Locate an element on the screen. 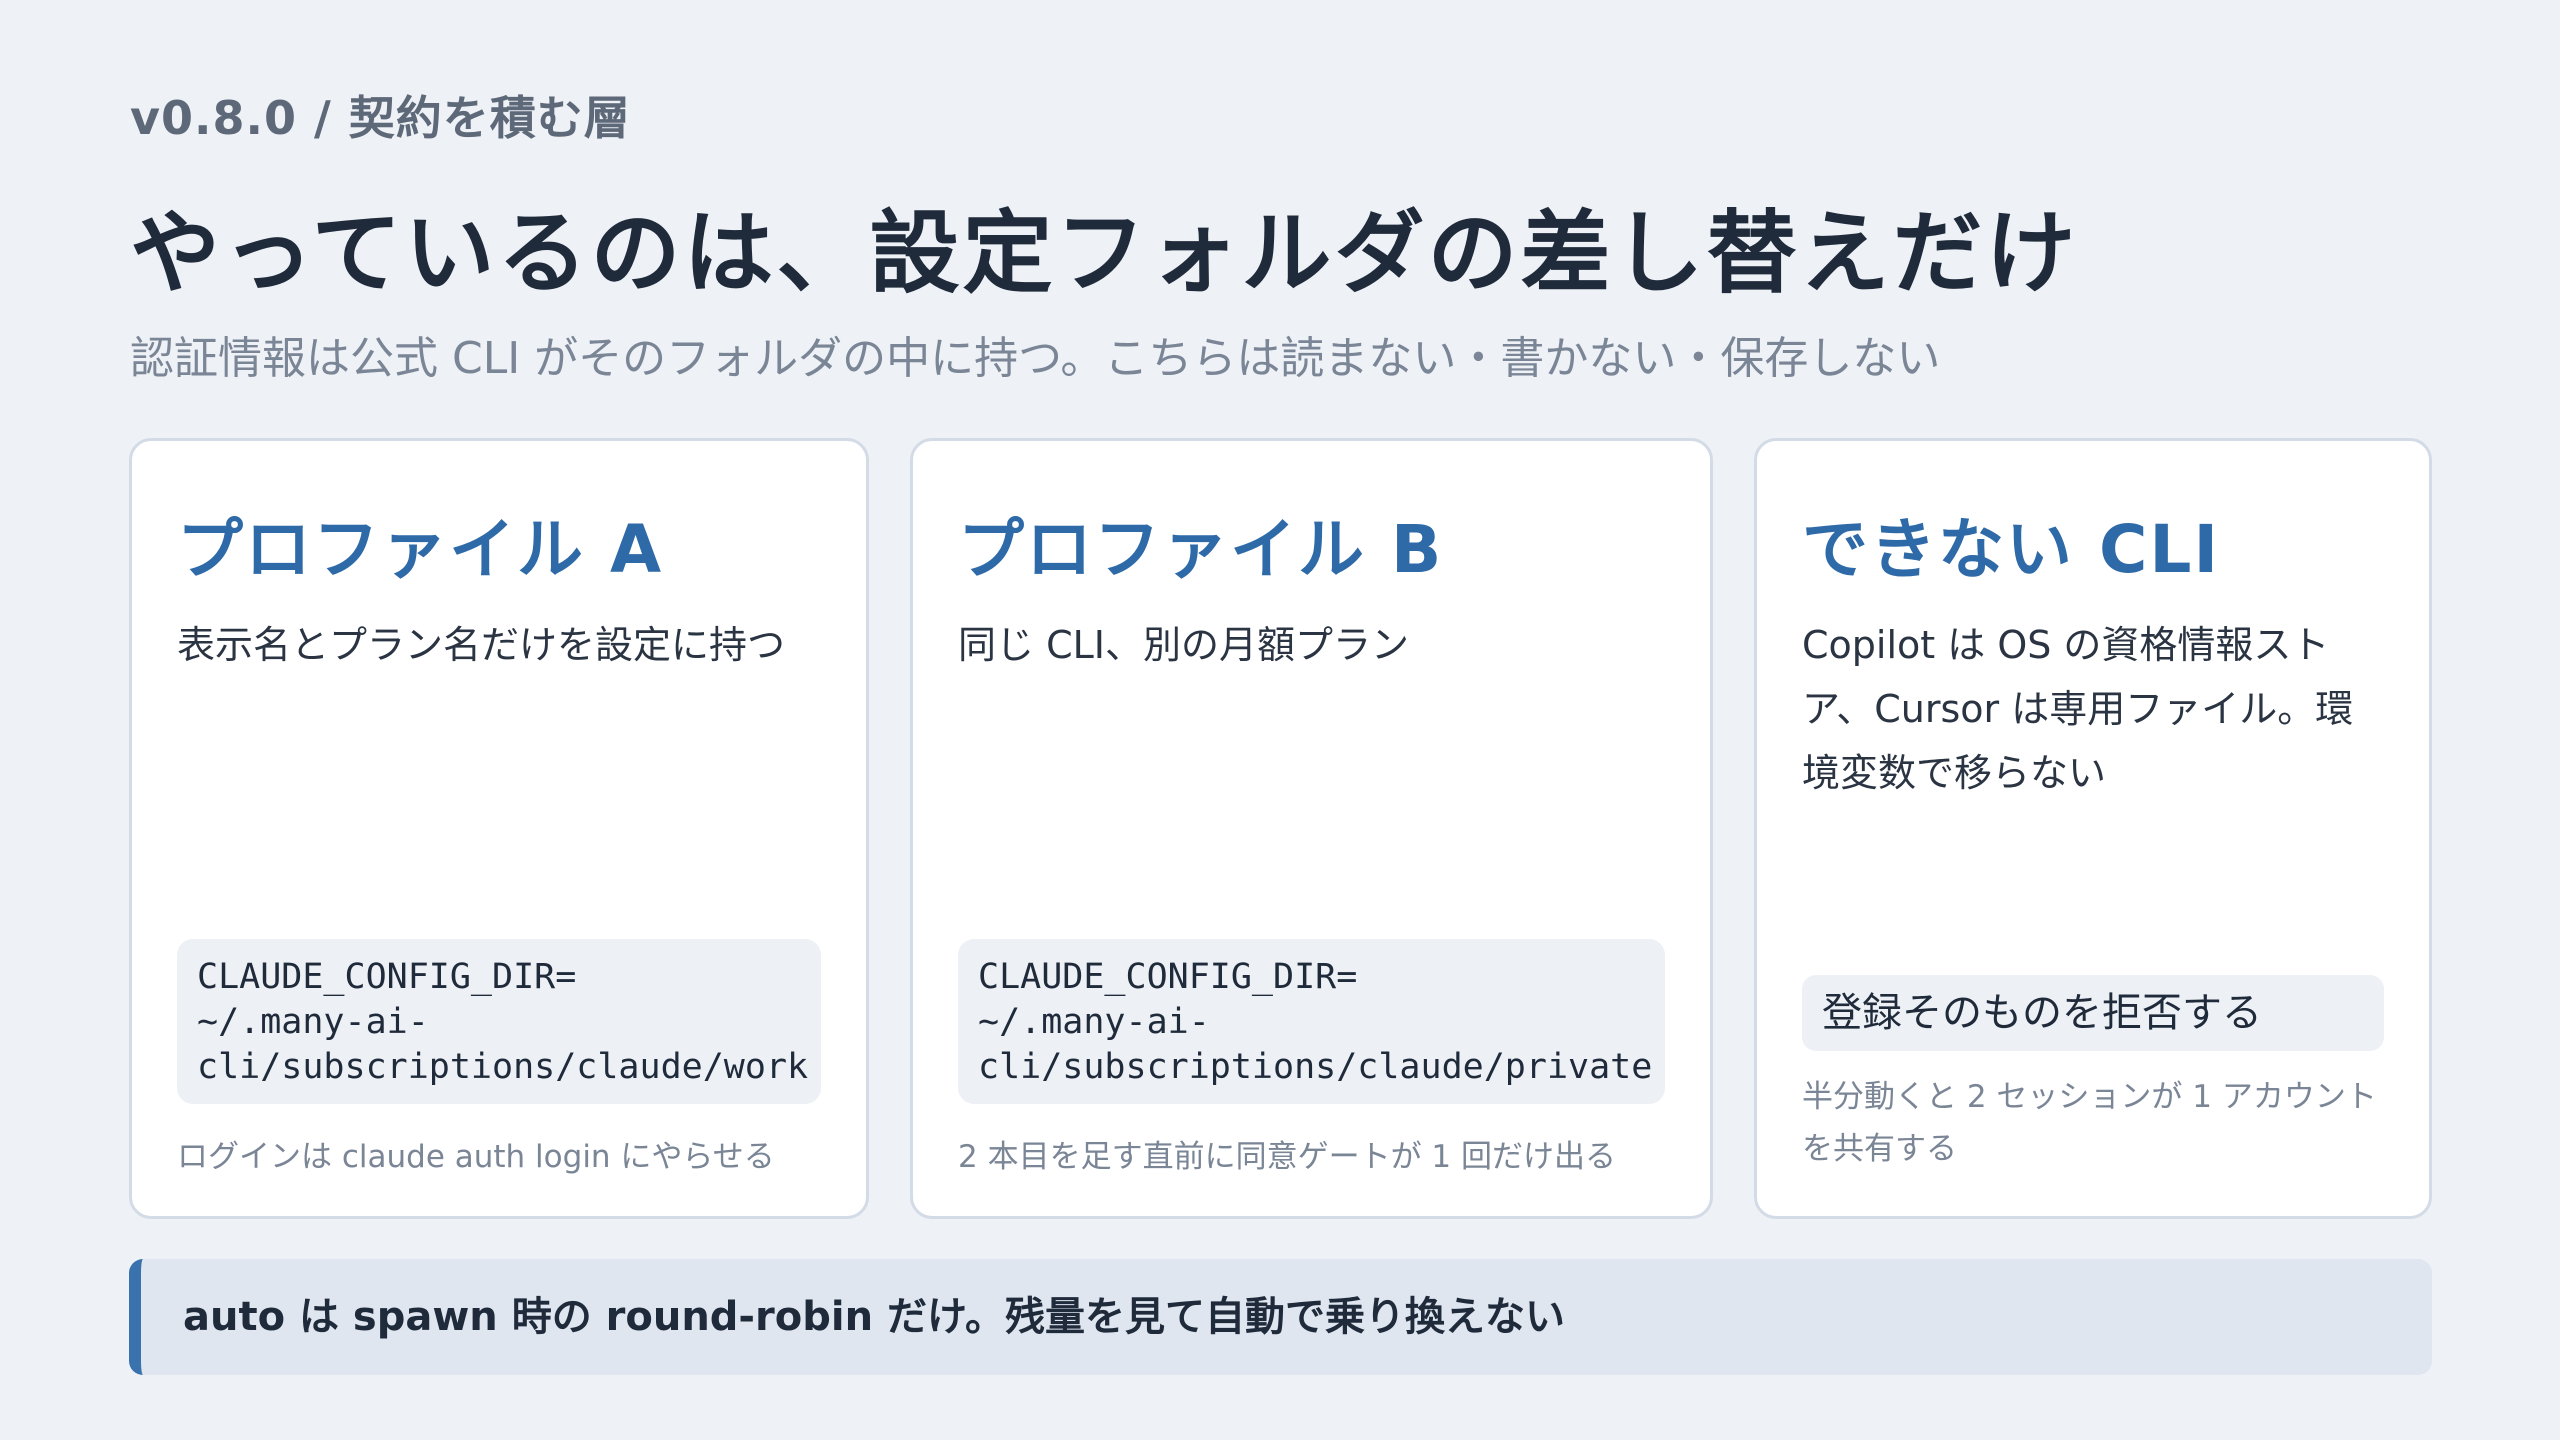 This screenshot has height=1440, width=2560. card-note: ログインは claude auth login にやらせる is located at coordinates (476, 1157).